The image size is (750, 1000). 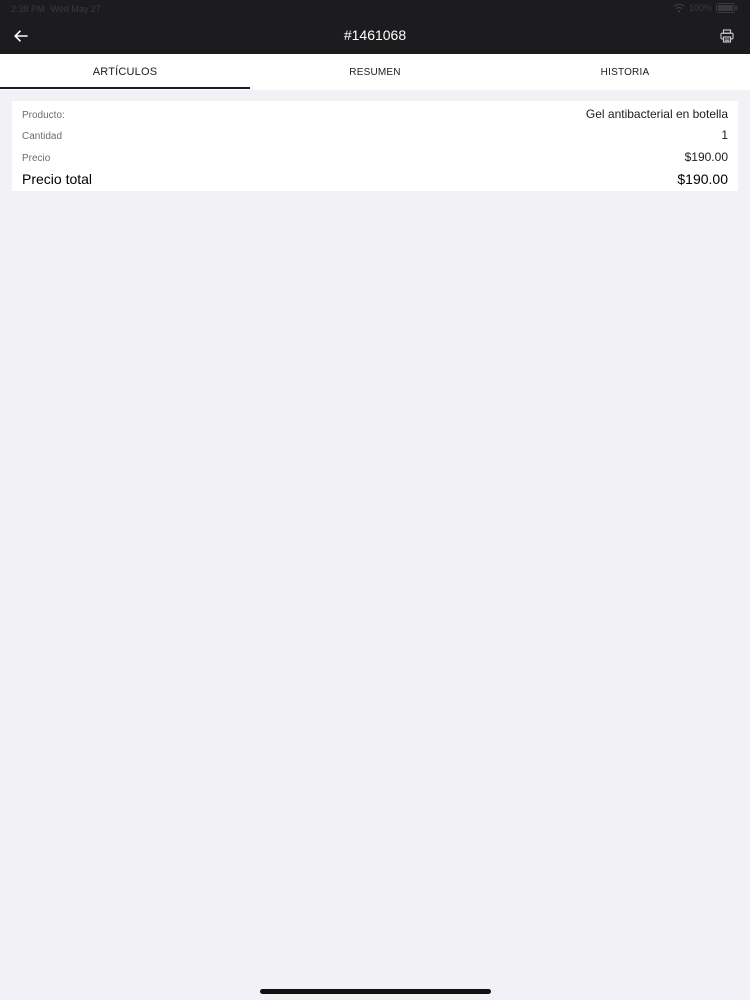 I want to click on total-value: $190.00, so click(x=702, y=179).